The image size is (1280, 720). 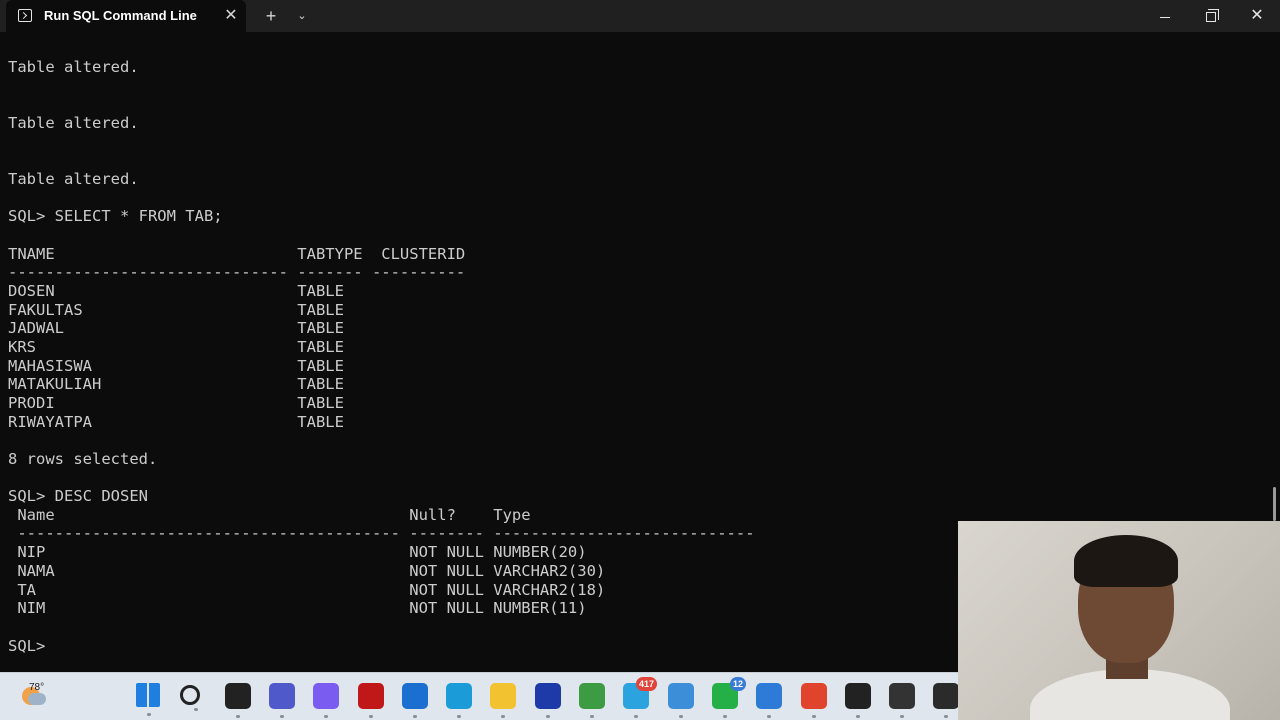 I want to click on person-hair, so click(x=1126, y=561).